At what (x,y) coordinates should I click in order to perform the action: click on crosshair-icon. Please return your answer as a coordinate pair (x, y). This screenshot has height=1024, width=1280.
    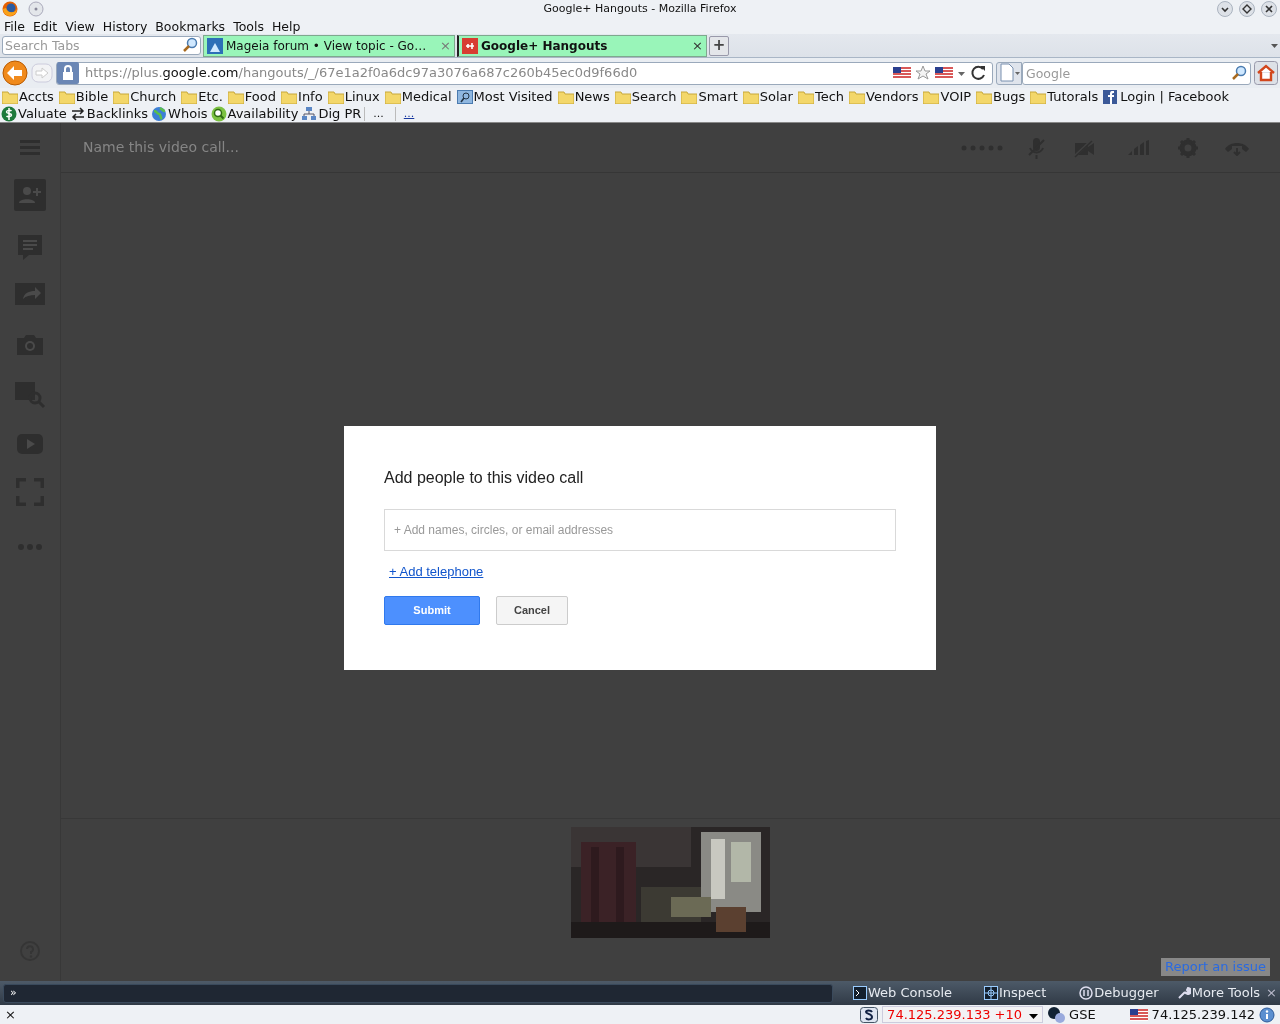
    Looking at the image, I should click on (991, 993).